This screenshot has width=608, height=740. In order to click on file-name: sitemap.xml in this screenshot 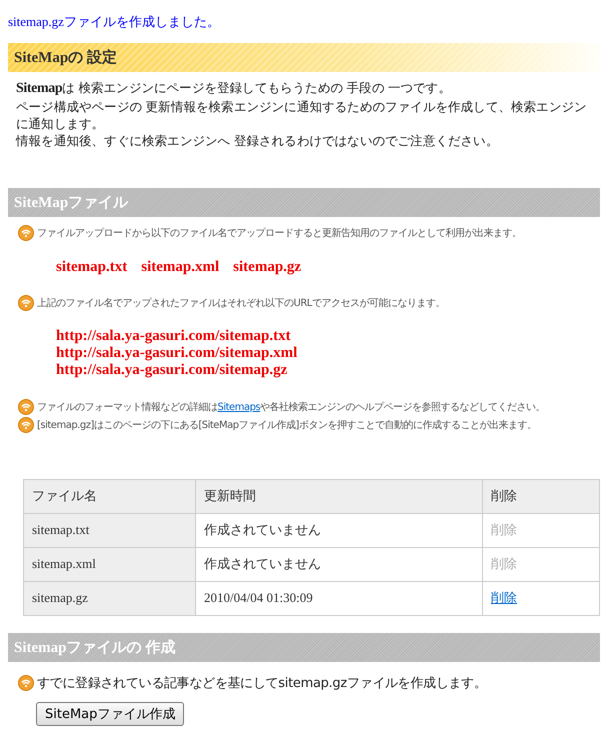, I will do `click(180, 267)`.